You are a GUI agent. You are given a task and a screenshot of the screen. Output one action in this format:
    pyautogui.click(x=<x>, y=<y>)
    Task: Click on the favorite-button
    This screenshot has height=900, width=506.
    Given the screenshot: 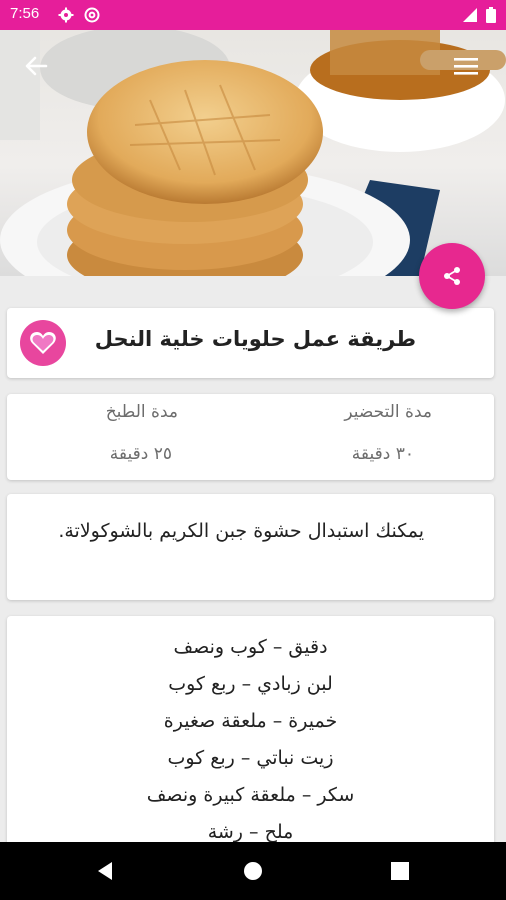 What is the action you would take?
    pyautogui.click(x=43, y=343)
    